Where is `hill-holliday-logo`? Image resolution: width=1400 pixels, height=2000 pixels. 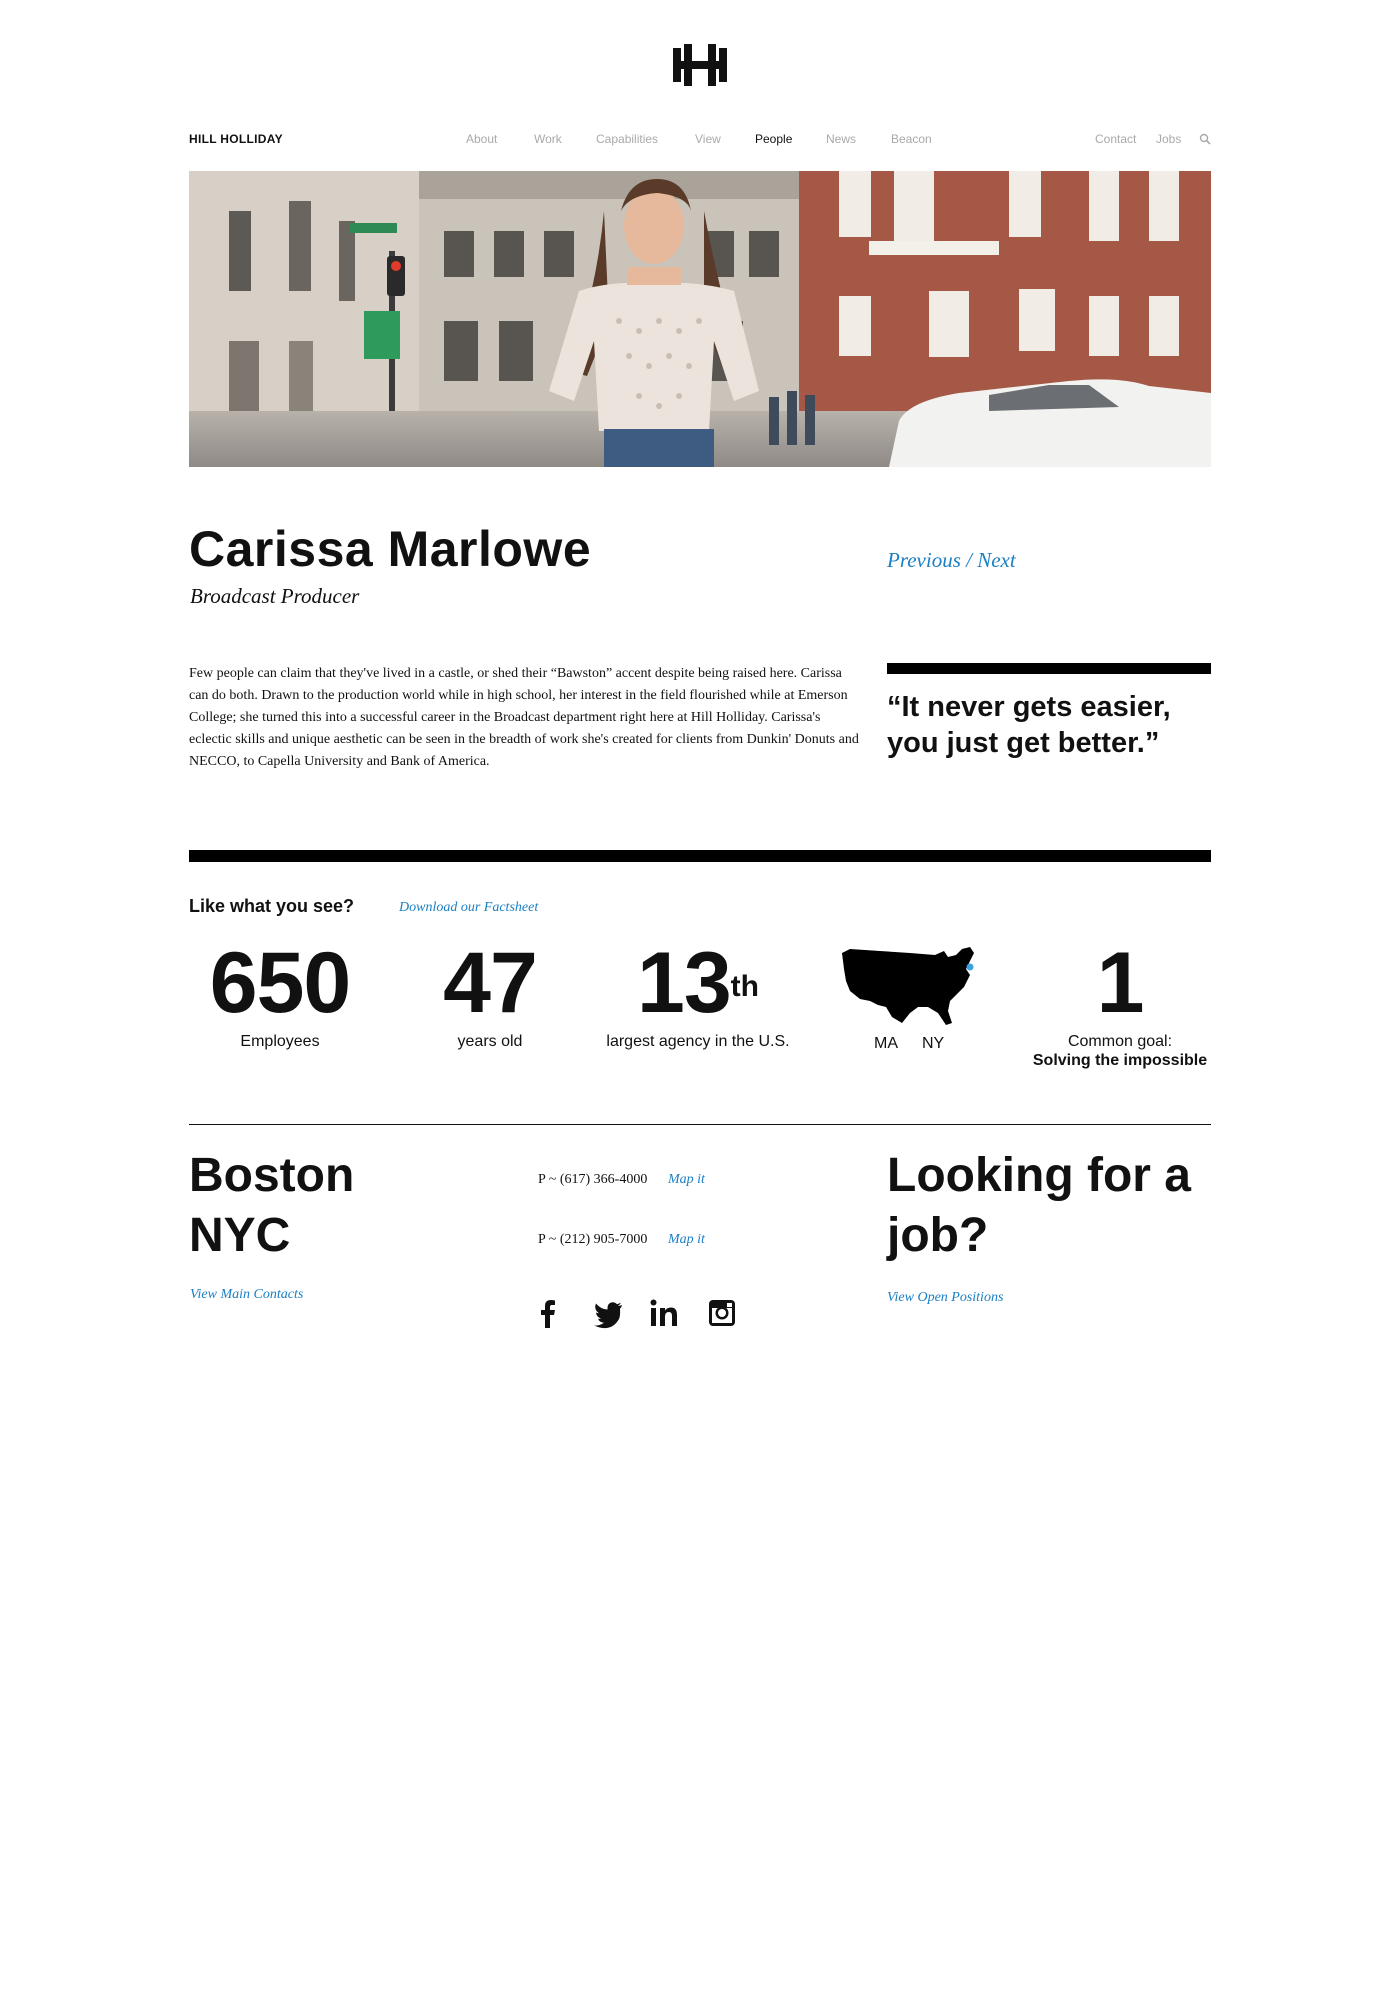 hill-holliday-logo is located at coordinates (700, 65).